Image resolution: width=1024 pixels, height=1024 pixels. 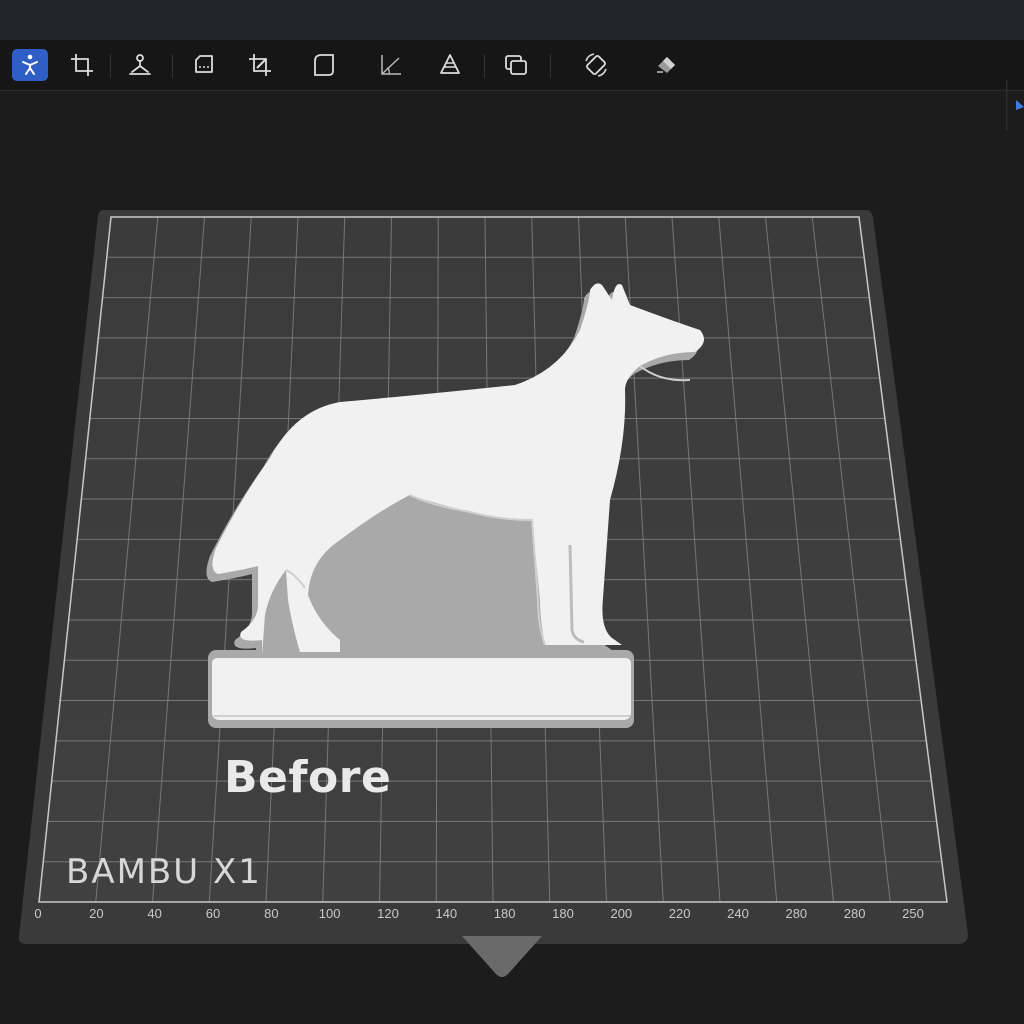 I want to click on layer-height-tool-button, so click(x=450, y=65).